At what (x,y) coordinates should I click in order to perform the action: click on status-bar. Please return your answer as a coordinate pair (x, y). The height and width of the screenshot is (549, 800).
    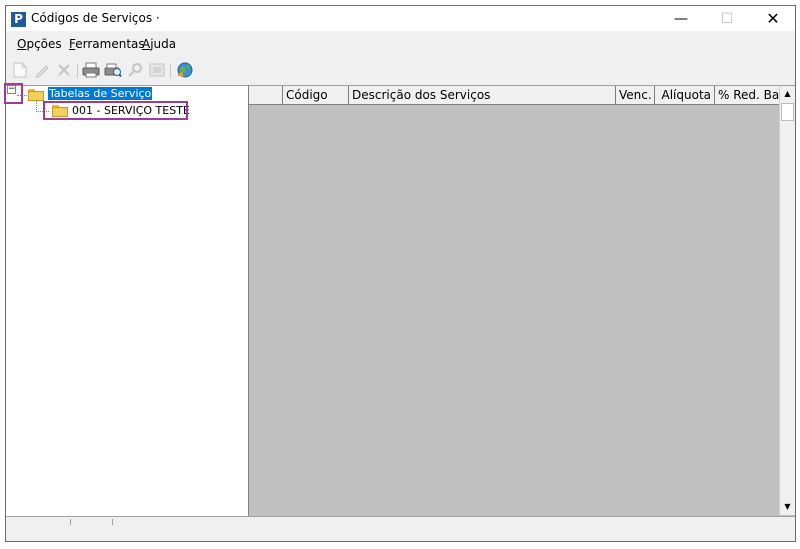
    Looking at the image, I should click on (400, 528).